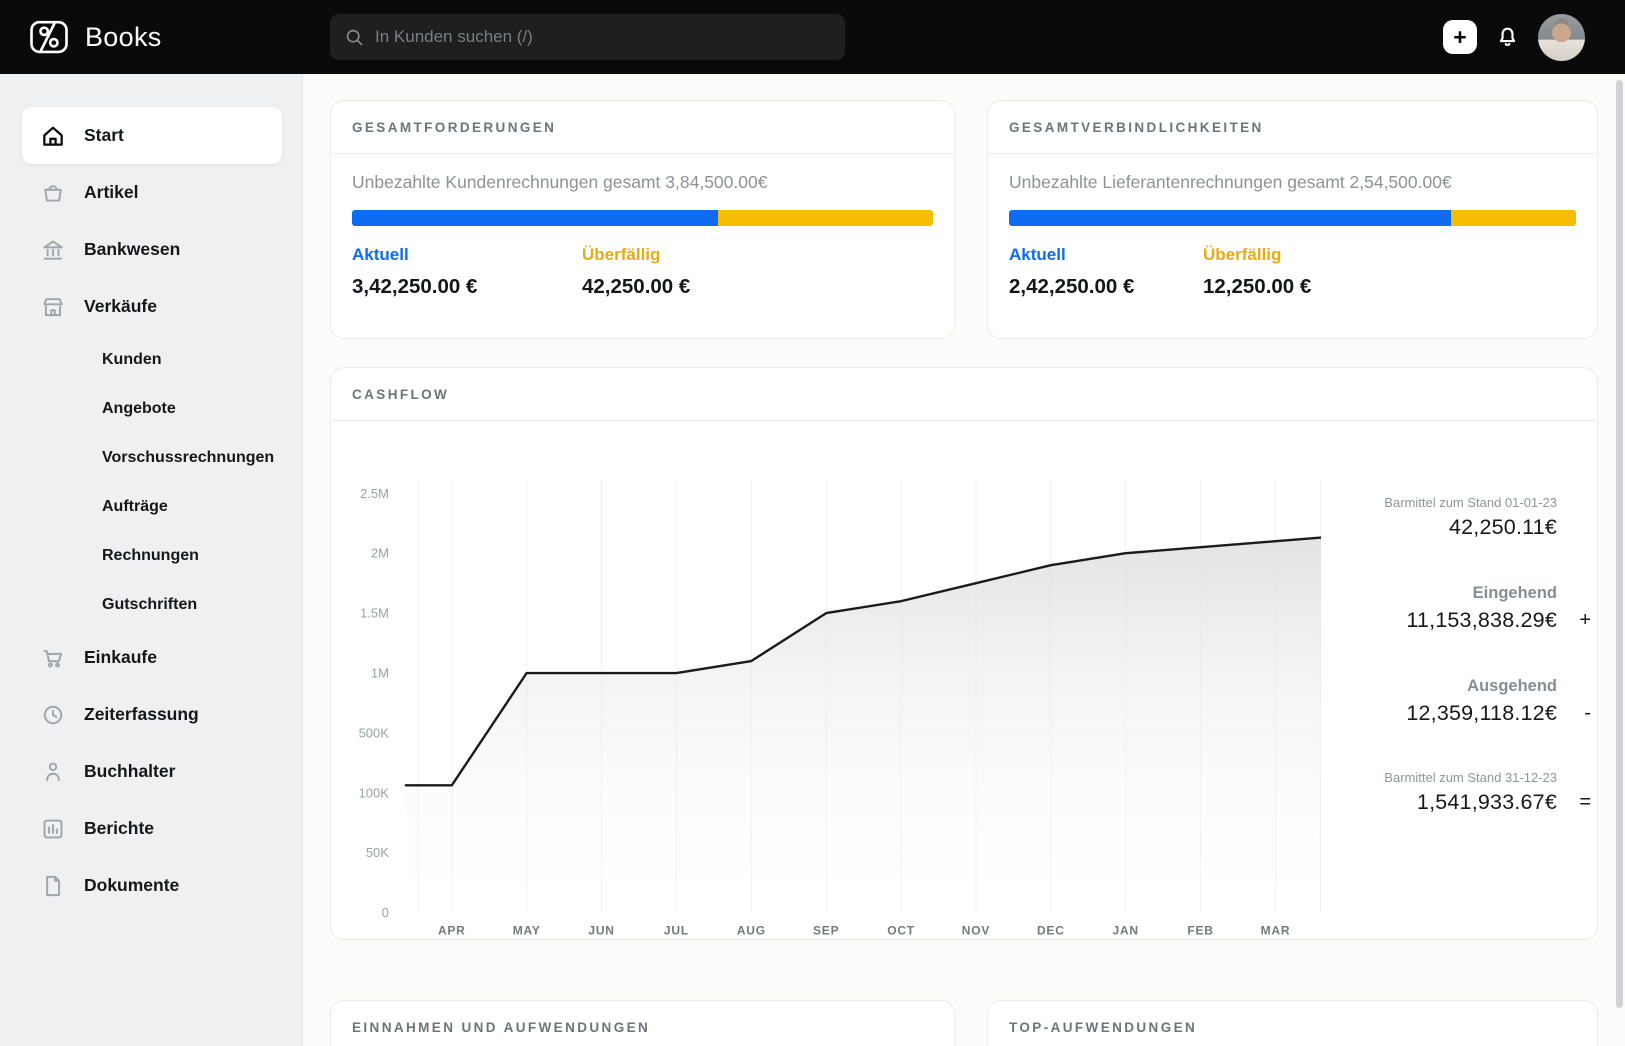 This screenshot has height=1046, width=1625. I want to click on search-icon, so click(354, 37).